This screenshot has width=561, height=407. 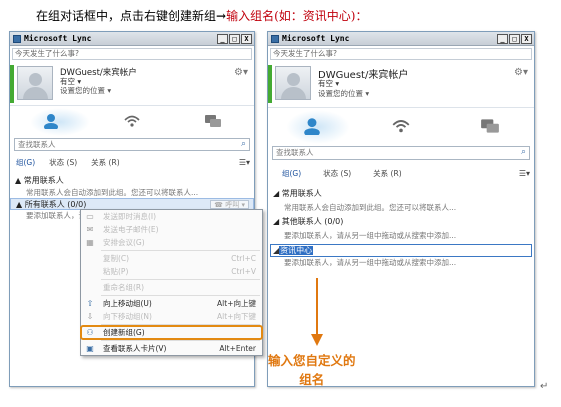 What do you see at coordinates (297, 16) in the screenshot?
I see `caption-highlight: 输入组名(如：资讯中心)：` at bounding box center [297, 16].